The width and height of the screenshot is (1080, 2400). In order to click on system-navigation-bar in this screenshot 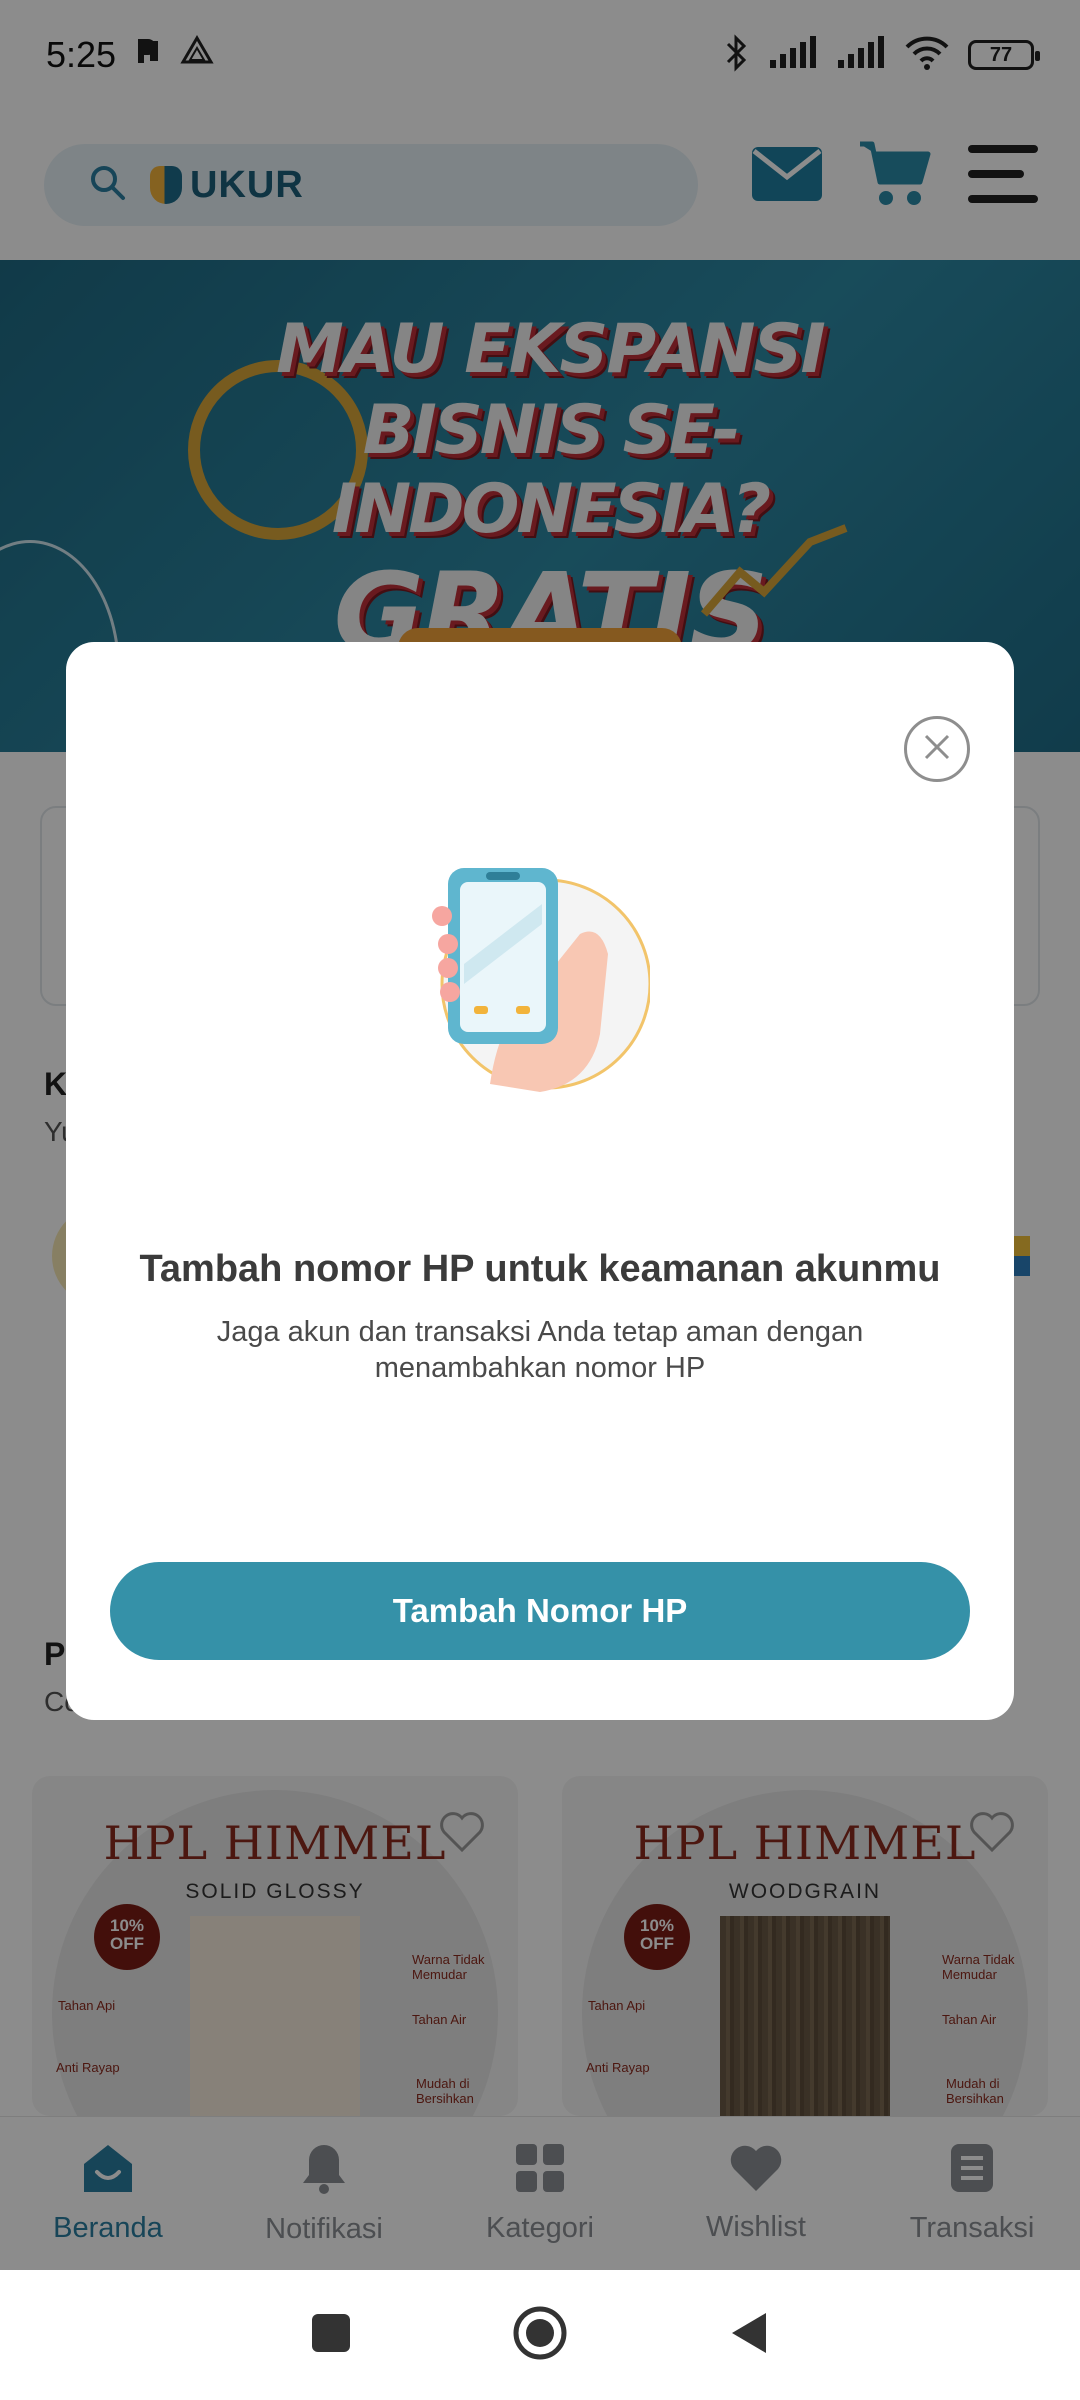, I will do `click(540, 2335)`.